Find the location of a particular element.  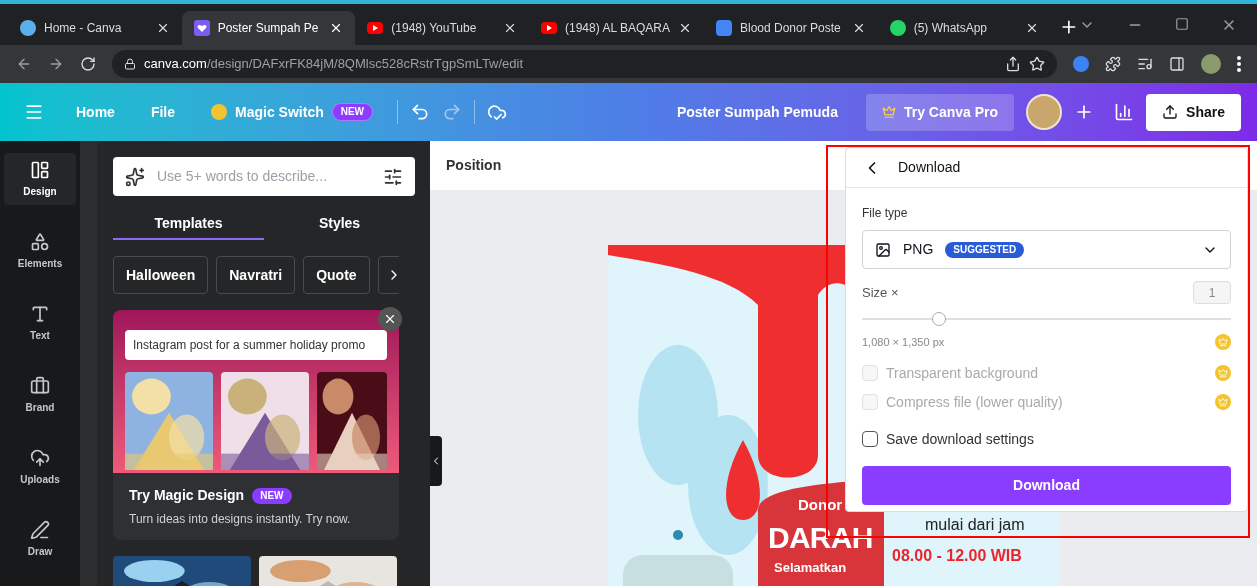

browser-tab: Poster Sumpah Pe is located at coordinates (268, 28).